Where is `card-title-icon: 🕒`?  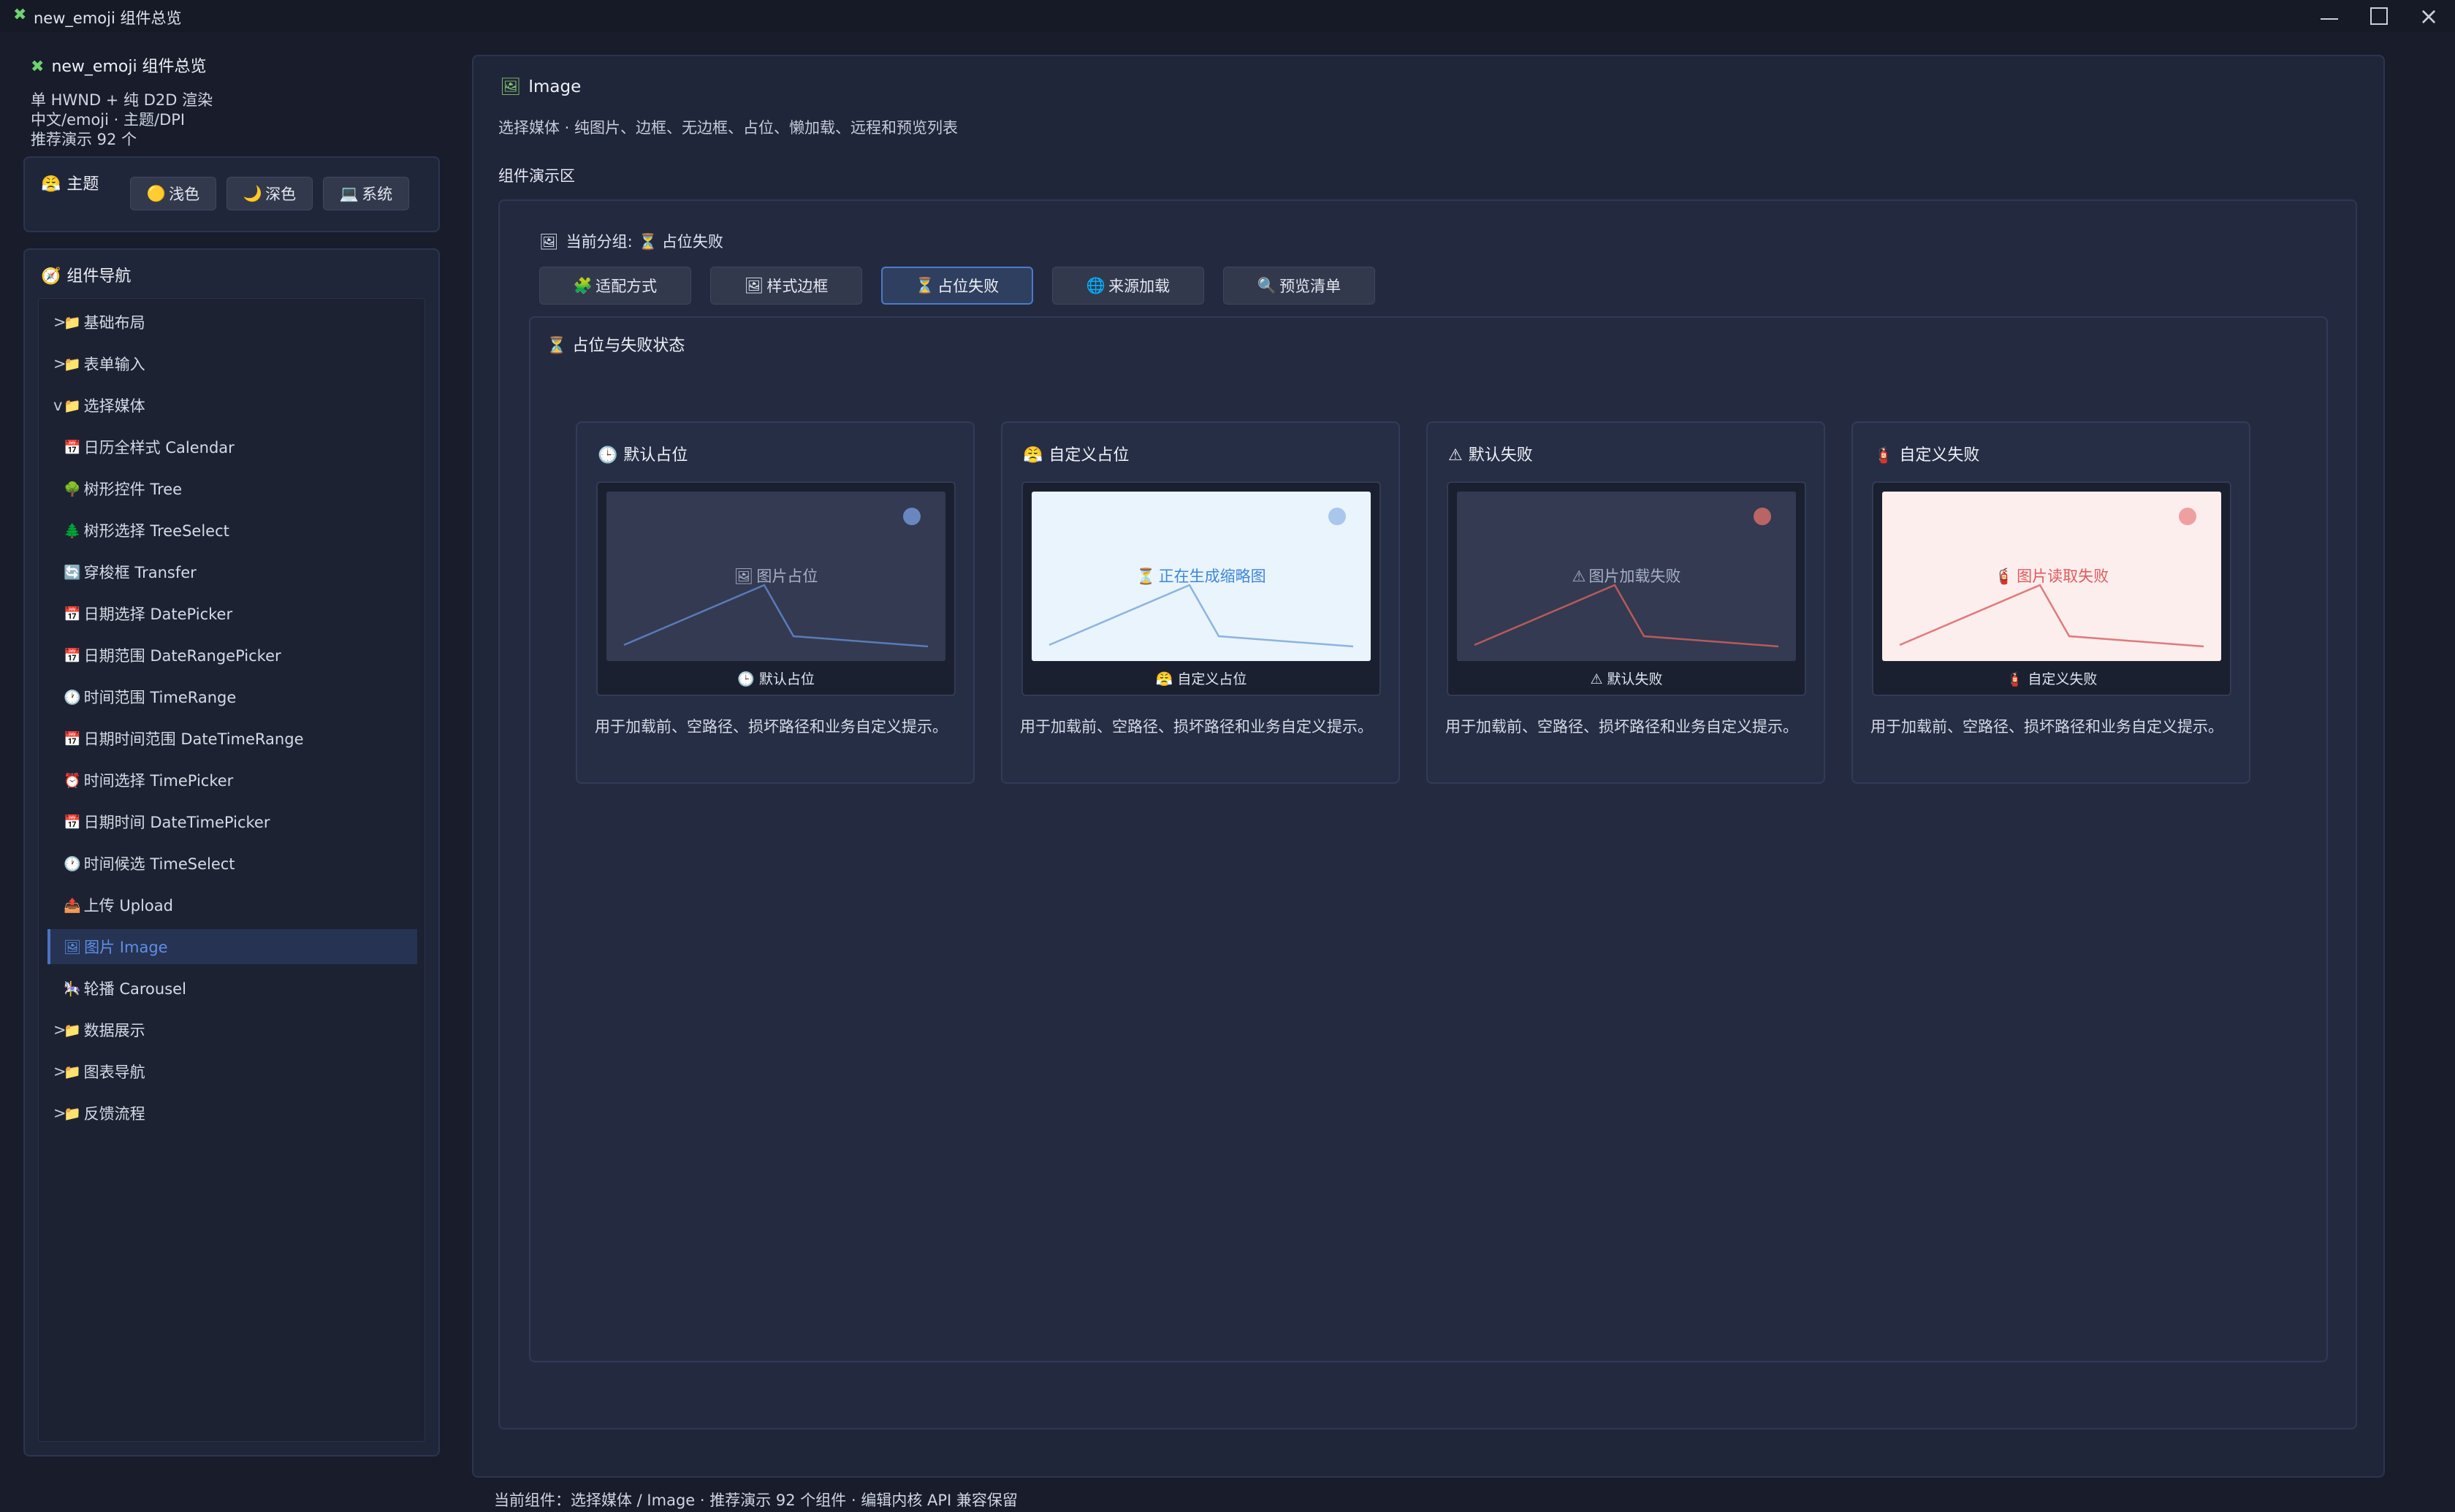 card-title-icon: 🕒 is located at coordinates (608, 455).